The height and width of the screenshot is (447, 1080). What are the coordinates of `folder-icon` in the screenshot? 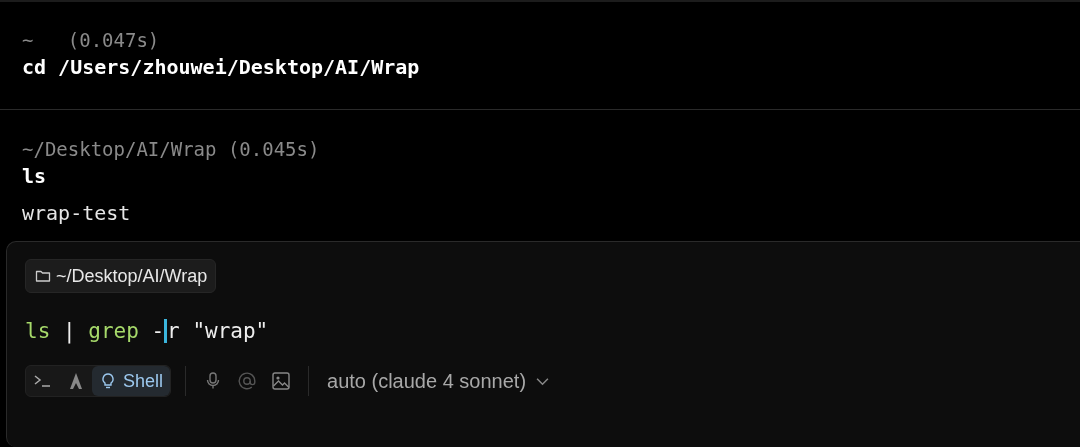 It's located at (43, 276).